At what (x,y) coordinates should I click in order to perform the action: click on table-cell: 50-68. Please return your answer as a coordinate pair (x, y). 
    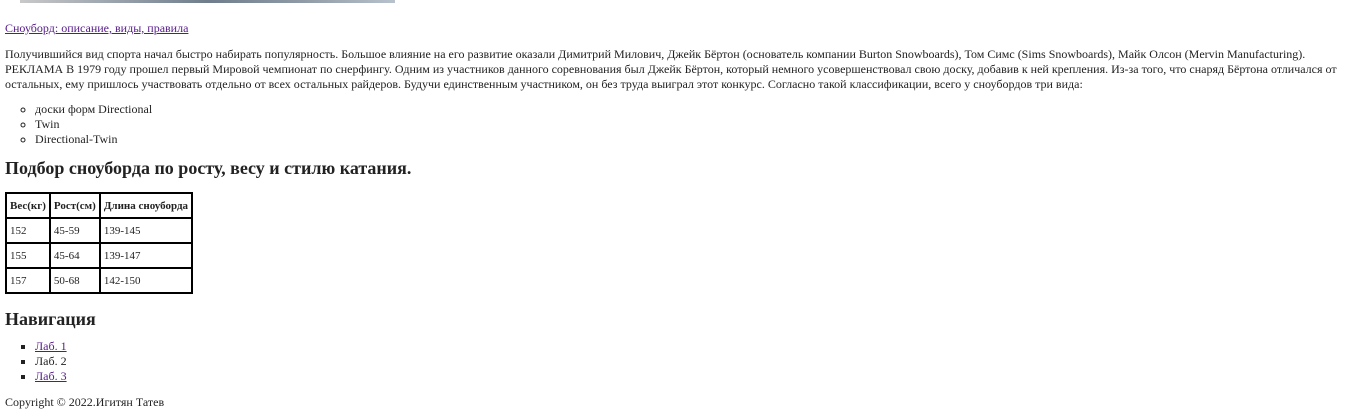
    Looking at the image, I should click on (74, 280).